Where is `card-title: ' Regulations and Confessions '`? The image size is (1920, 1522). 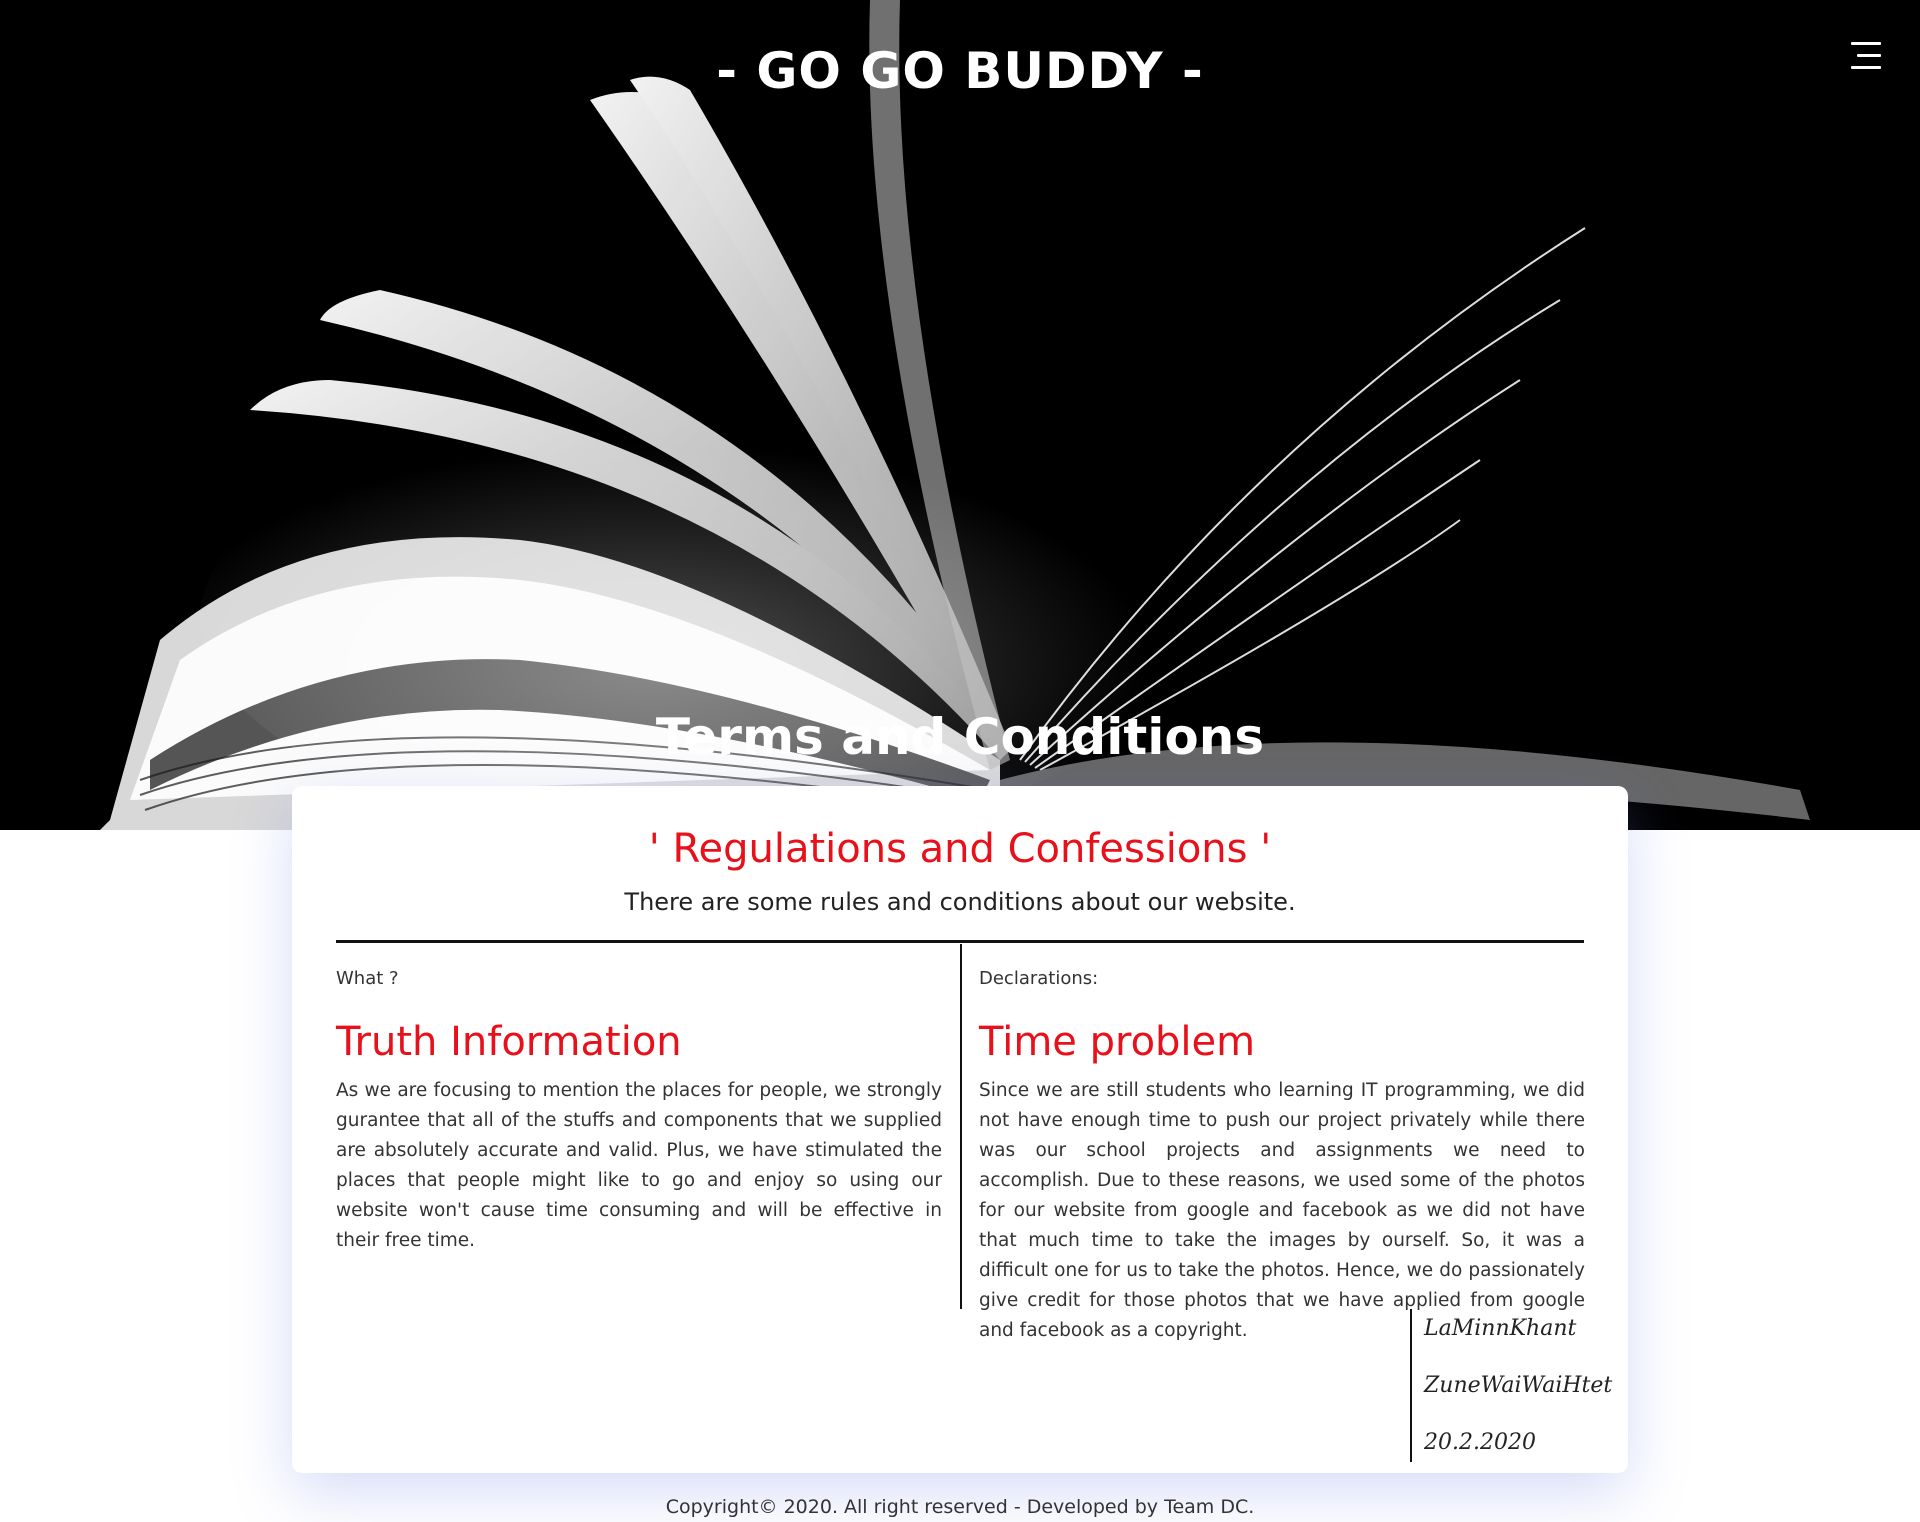
card-title: ' Regulations and Confessions ' is located at coordinates (960, 849).